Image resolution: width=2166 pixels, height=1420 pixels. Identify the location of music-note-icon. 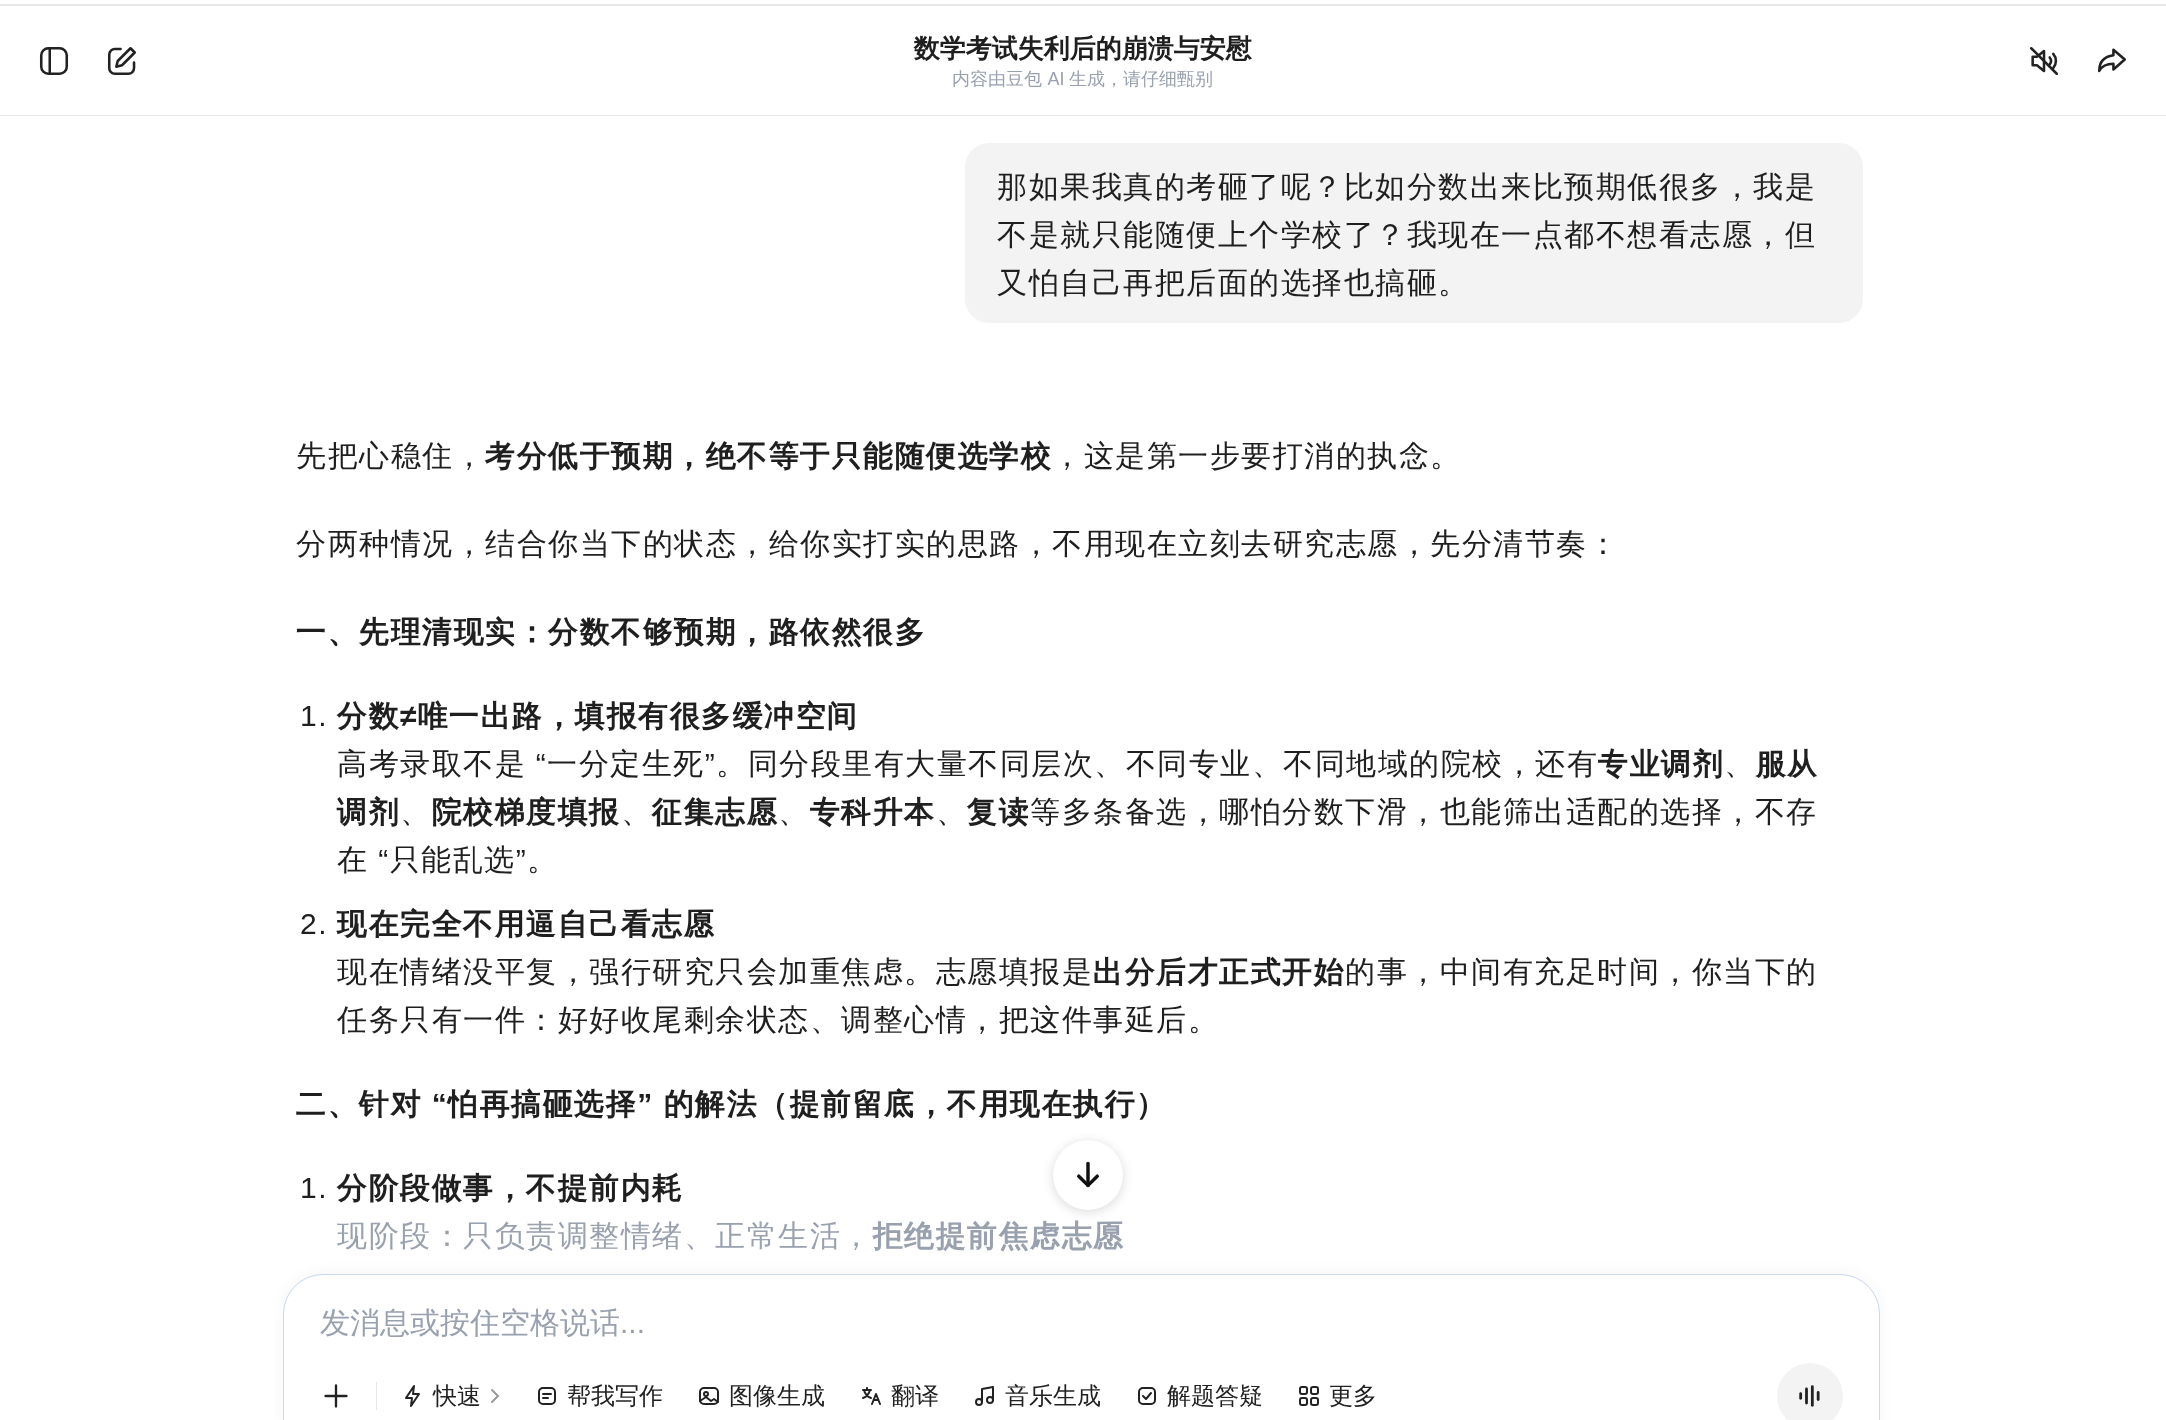
(985, 1396).